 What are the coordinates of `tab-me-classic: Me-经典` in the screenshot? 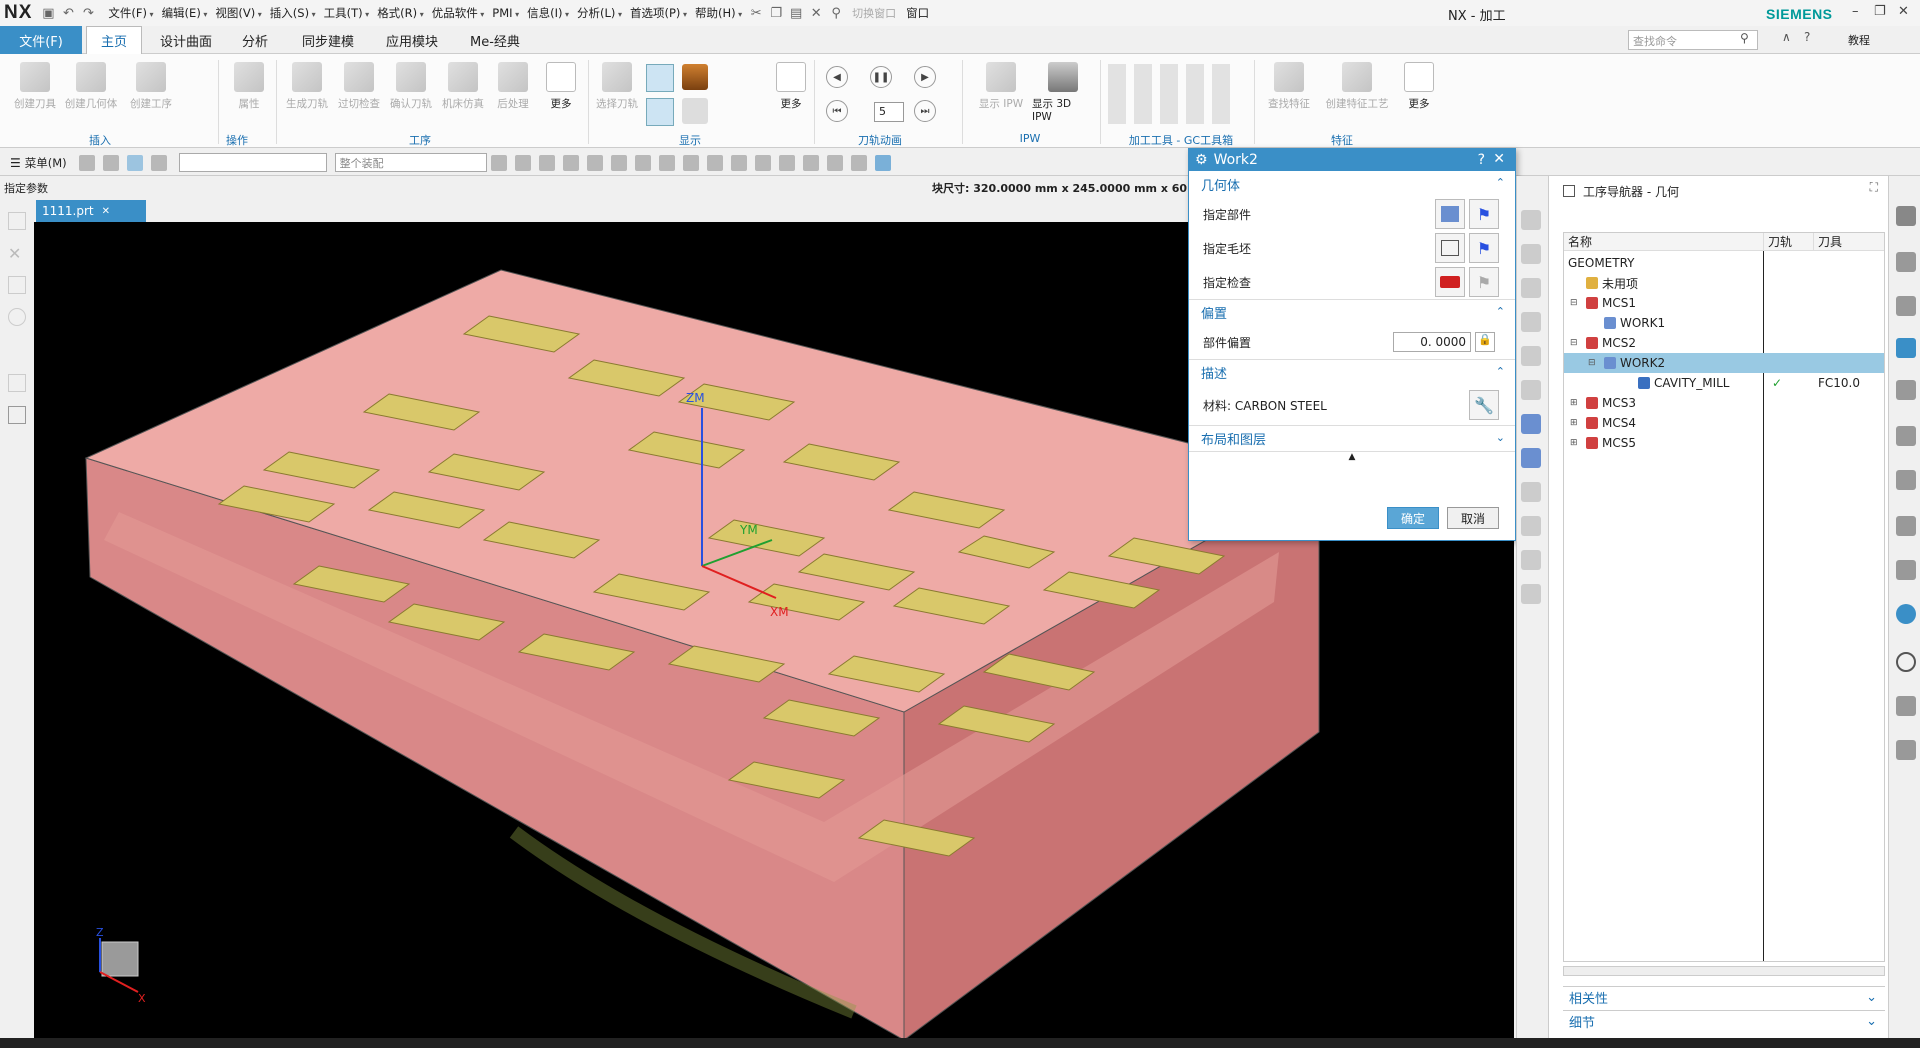 It's located at (495, 40).